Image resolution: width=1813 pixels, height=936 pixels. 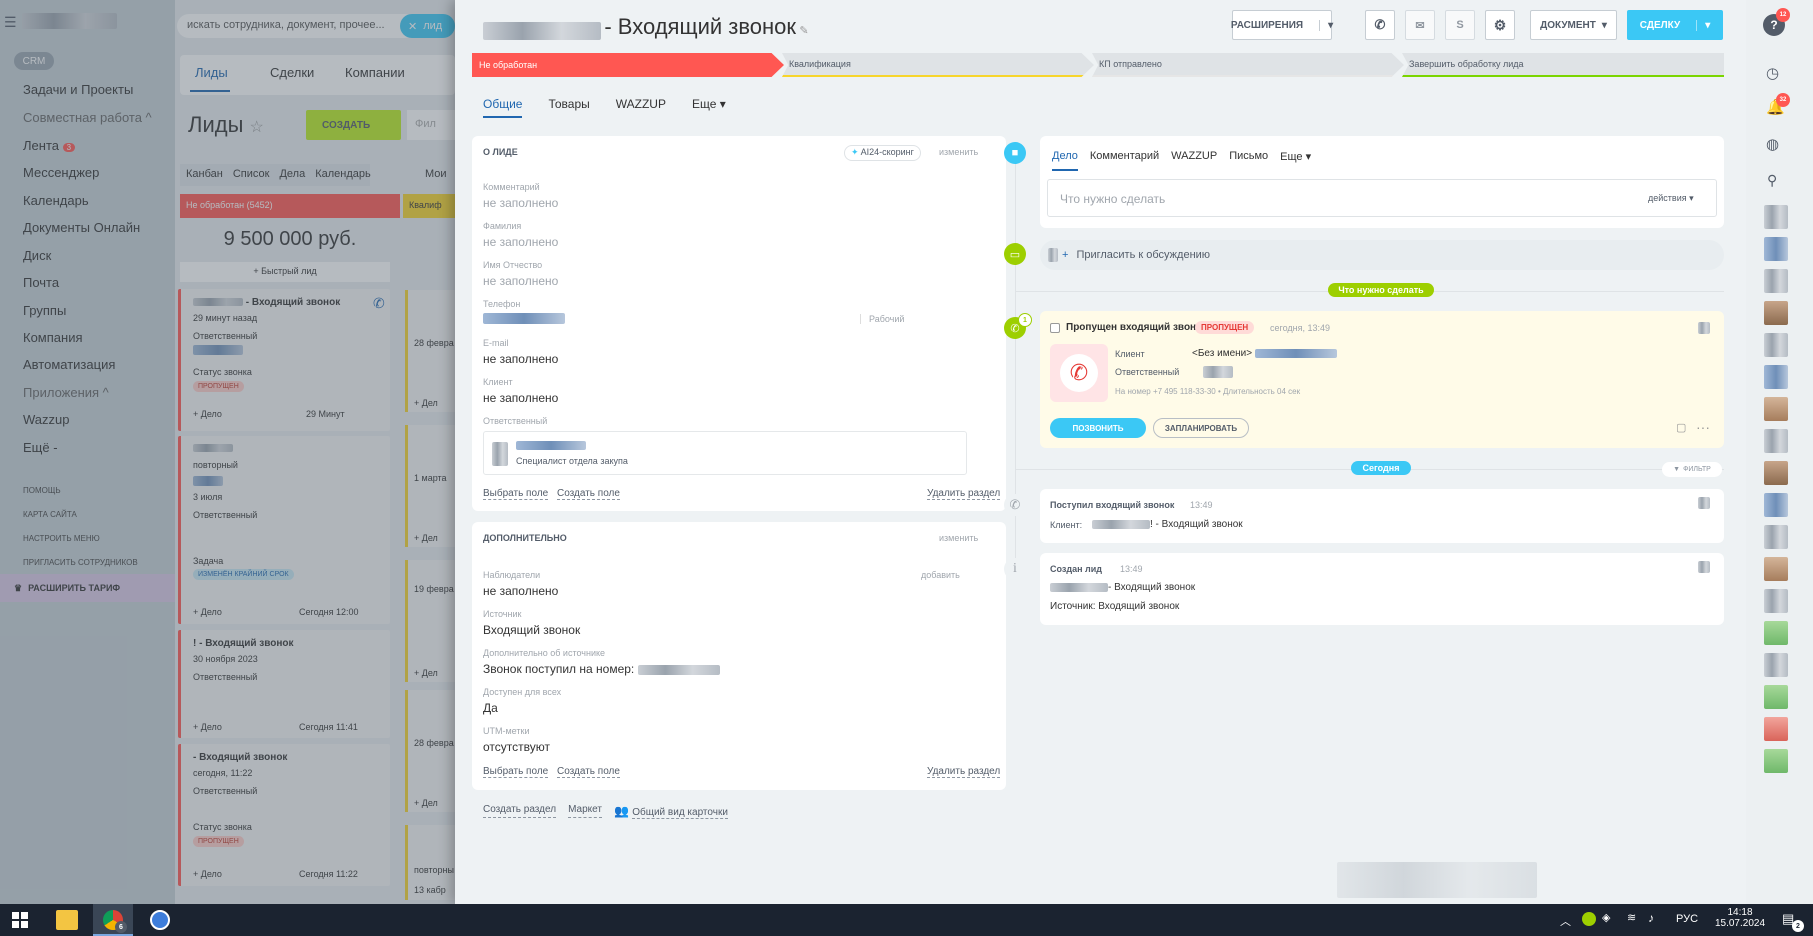 I want to click on client-link: ! - Входящий звонок, so click(x=1167, y=524).